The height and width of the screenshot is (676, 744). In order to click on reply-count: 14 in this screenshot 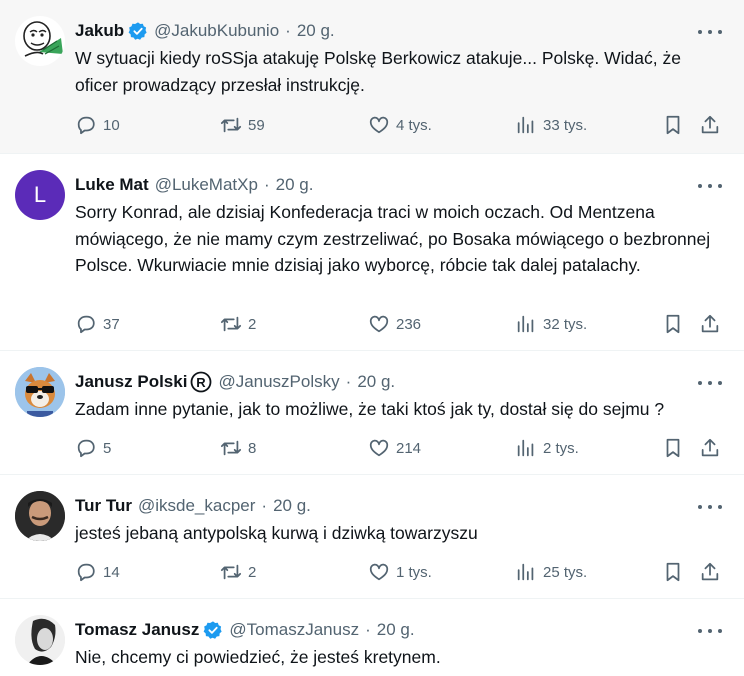, I will do `click(111, 572)`.